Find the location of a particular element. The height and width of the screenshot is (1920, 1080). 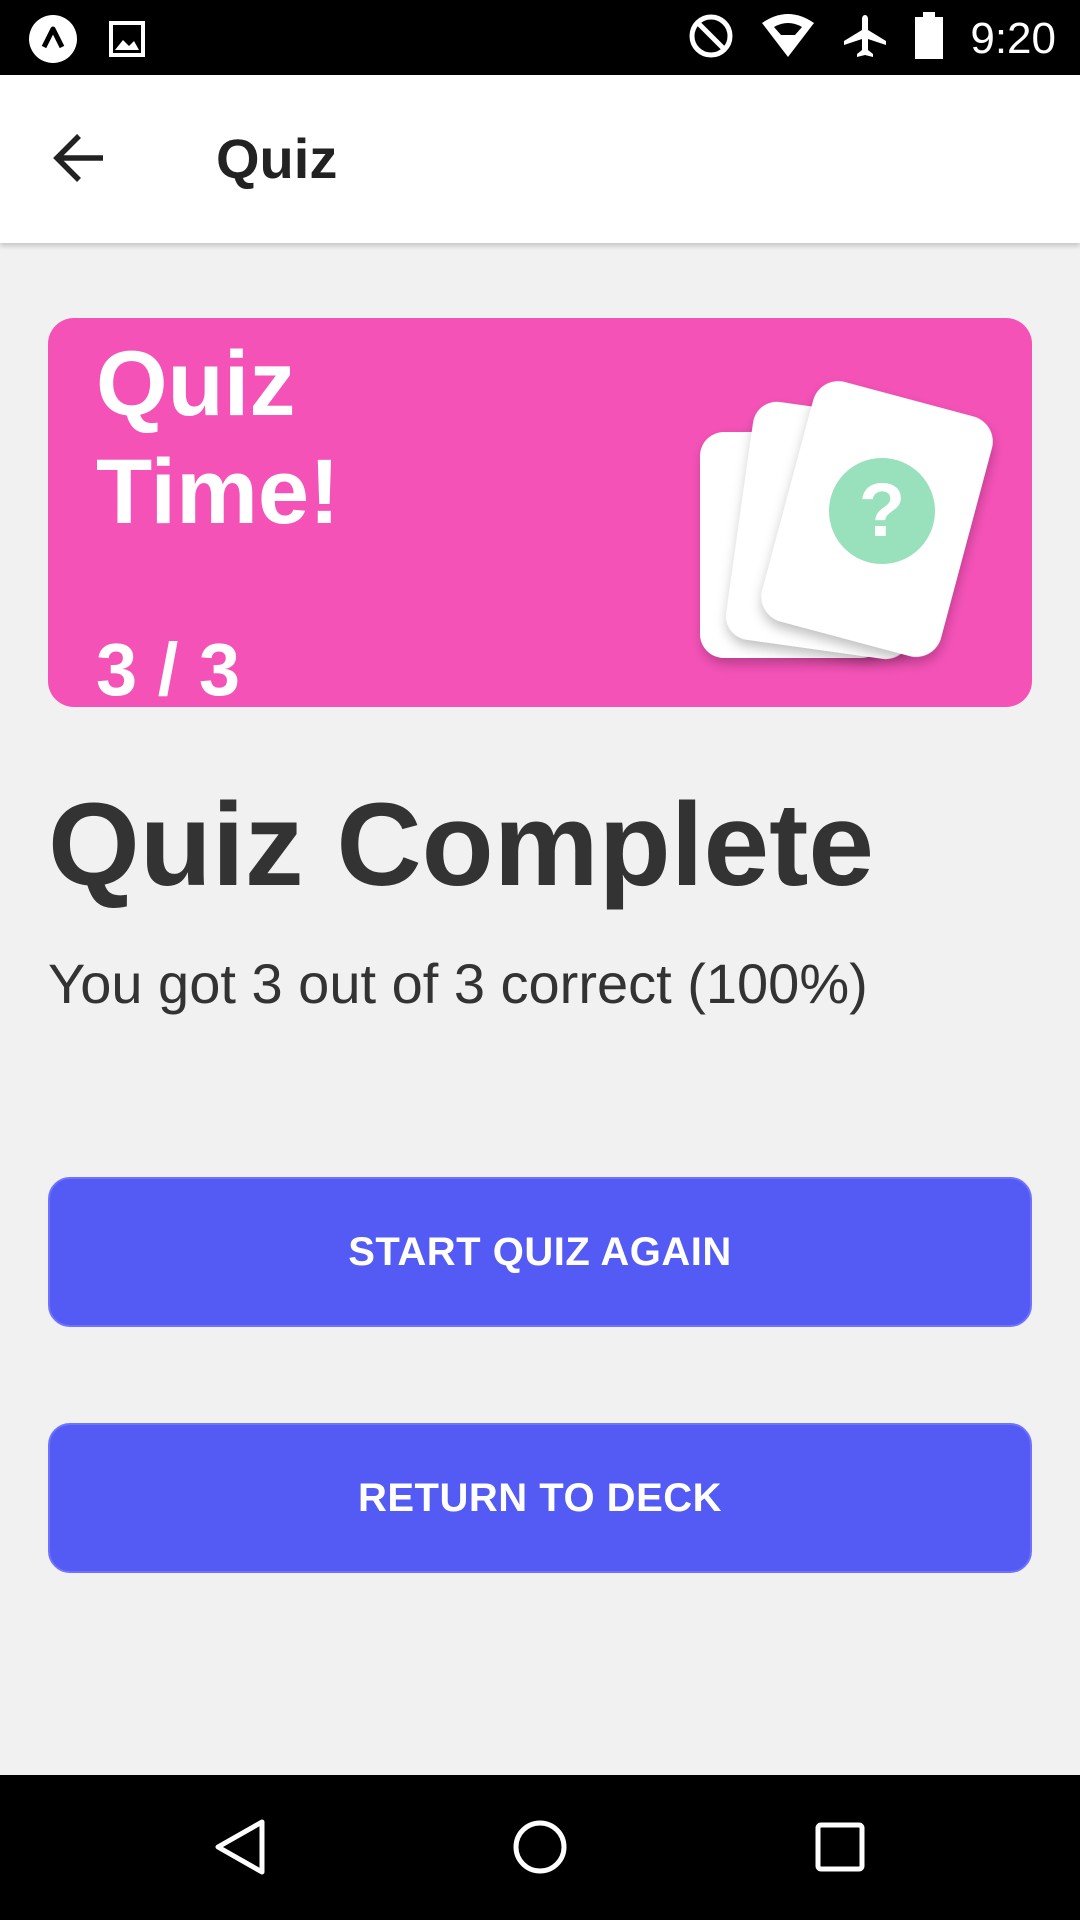

nav-back-button is located at coordinates (240, 1849).